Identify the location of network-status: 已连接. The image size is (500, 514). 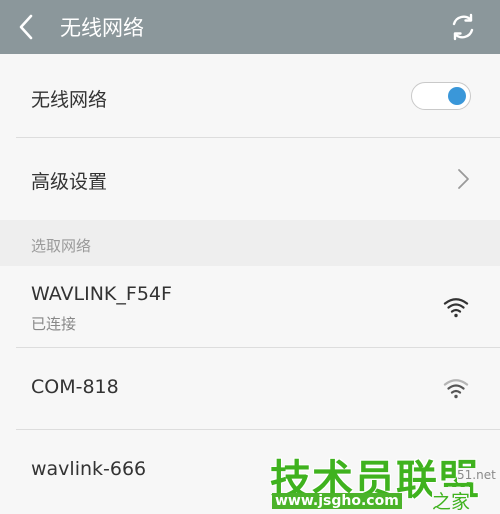
(54, 324).